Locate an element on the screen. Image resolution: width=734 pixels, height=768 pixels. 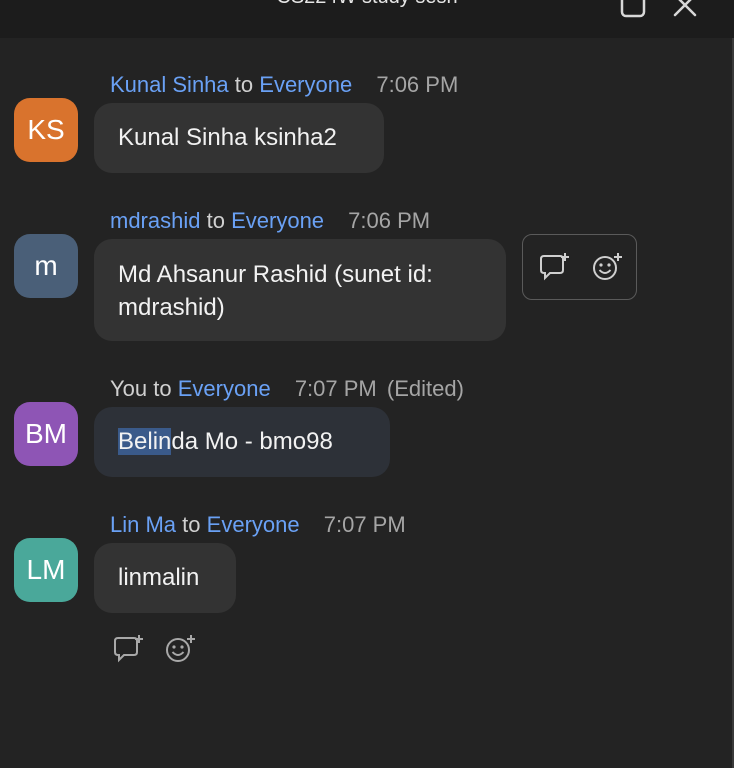
message-bubble: linmalin is located at coordinates (165, 578).